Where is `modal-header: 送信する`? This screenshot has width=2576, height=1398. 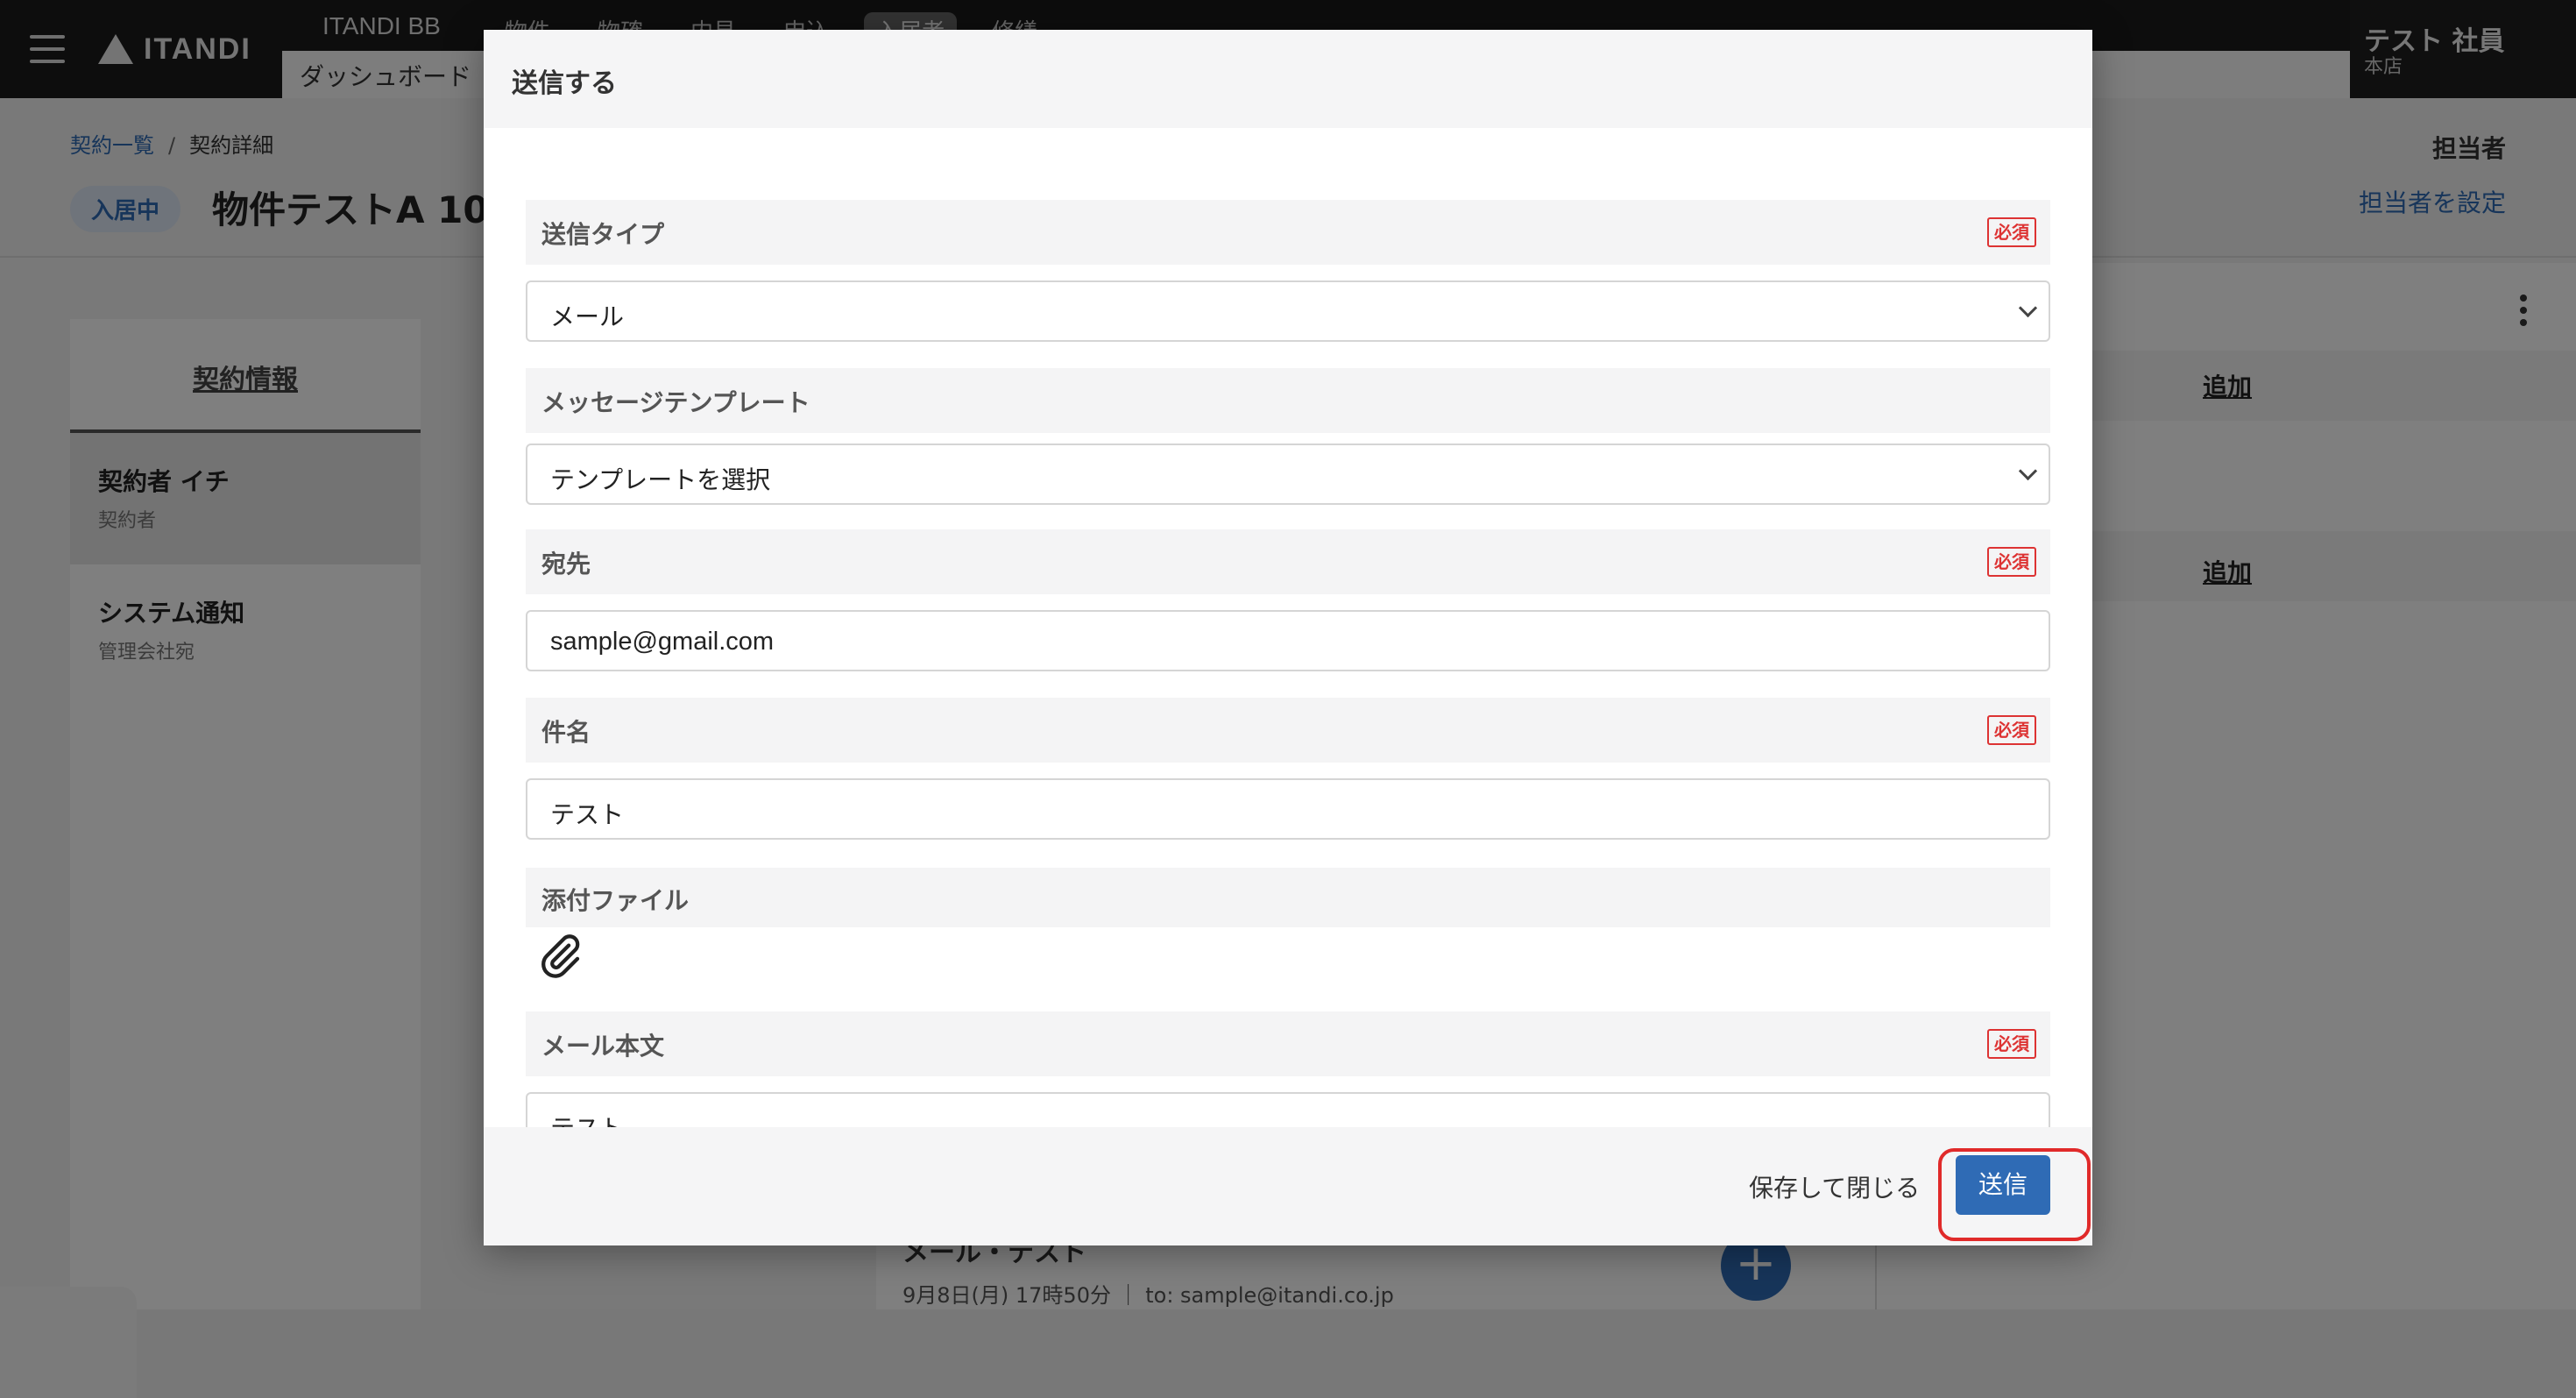
modal-header: 送信する is located at coordinates (1288, 79).